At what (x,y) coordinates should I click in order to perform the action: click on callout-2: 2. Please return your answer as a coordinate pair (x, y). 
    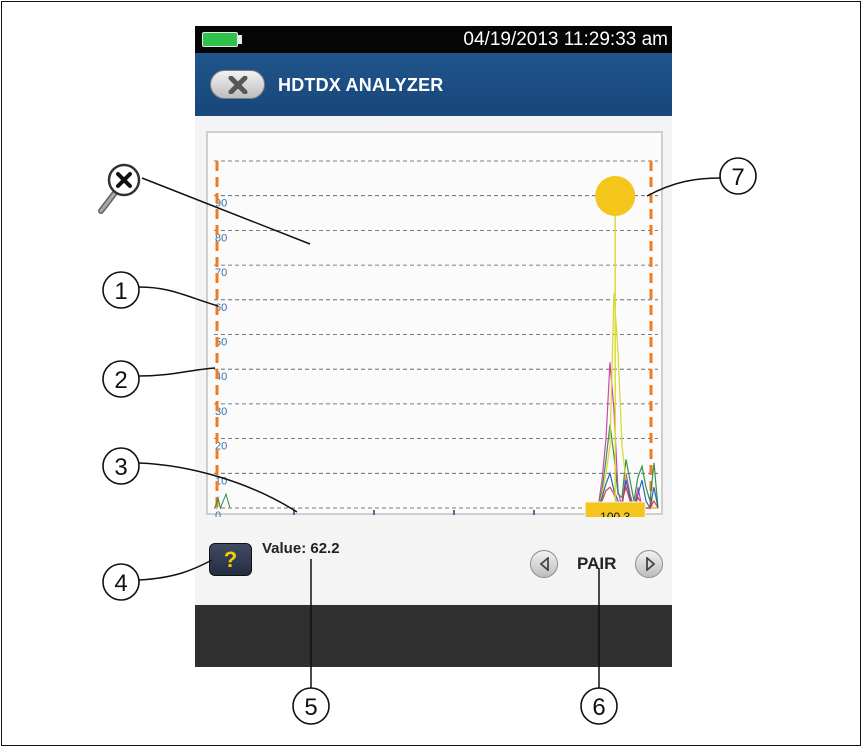
    Looking at the image, I should click on (159, 379).